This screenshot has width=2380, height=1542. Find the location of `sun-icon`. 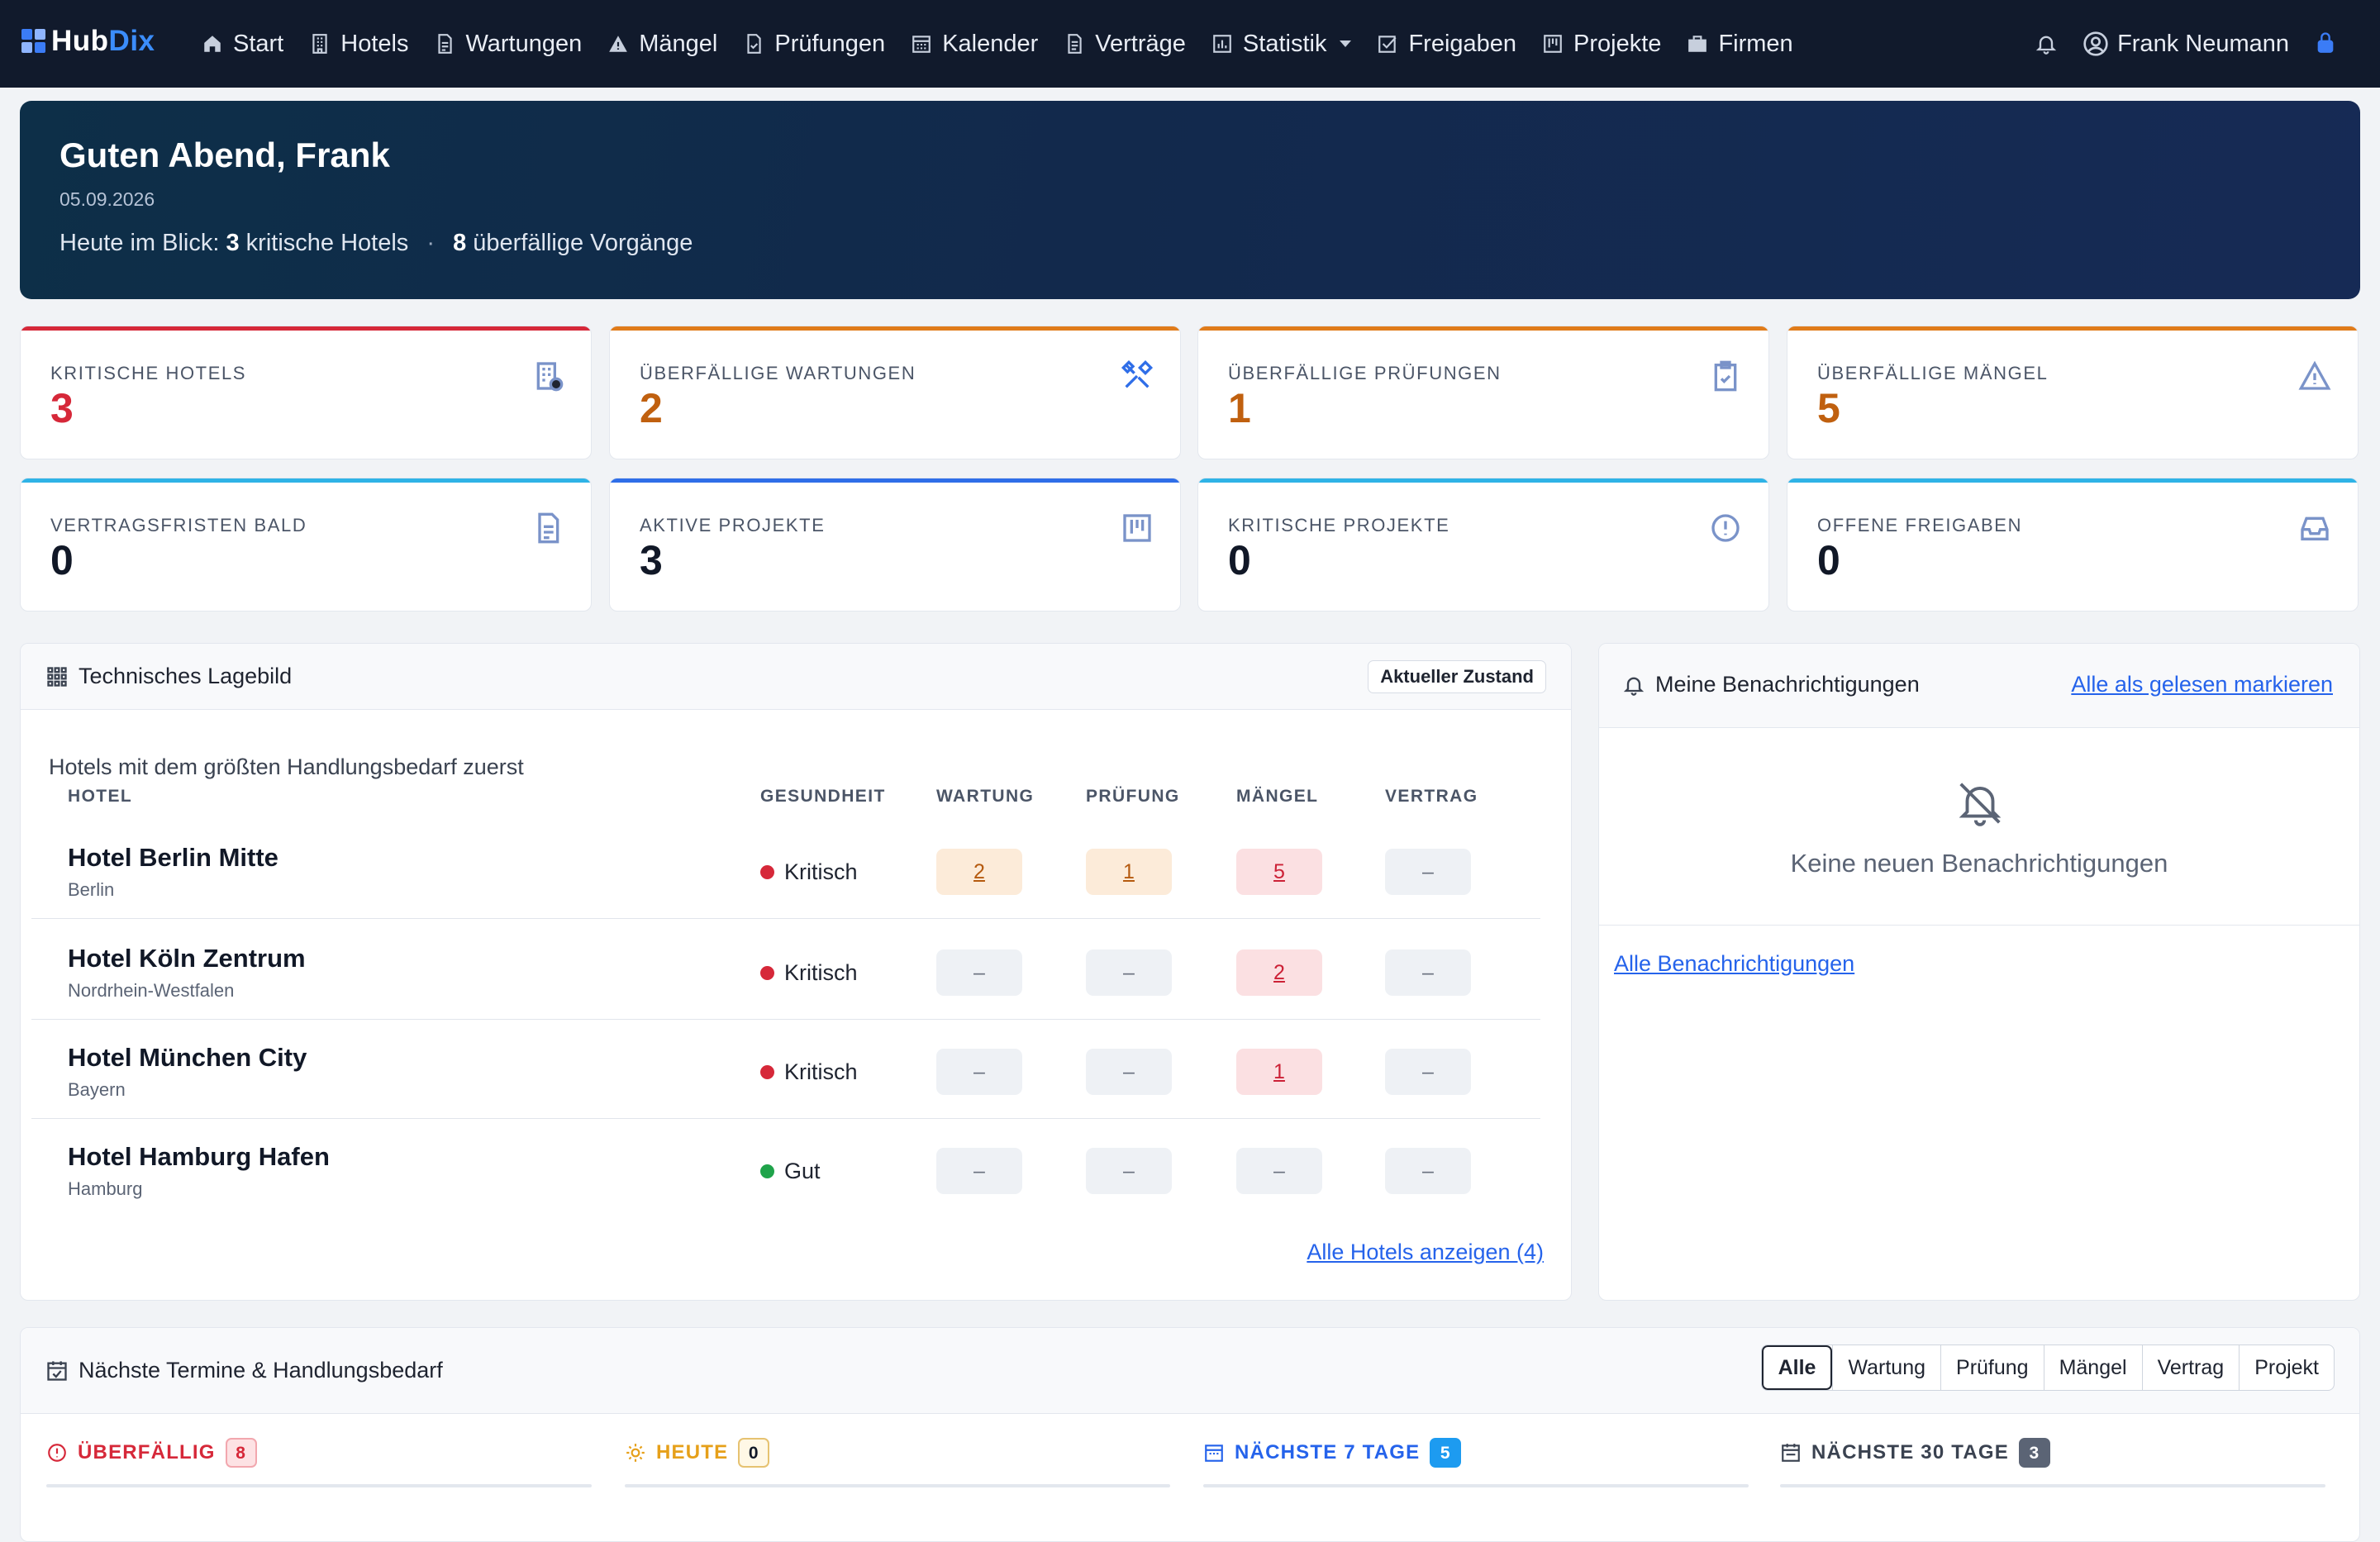

sun-icon is located at coordinates (635, 1453).